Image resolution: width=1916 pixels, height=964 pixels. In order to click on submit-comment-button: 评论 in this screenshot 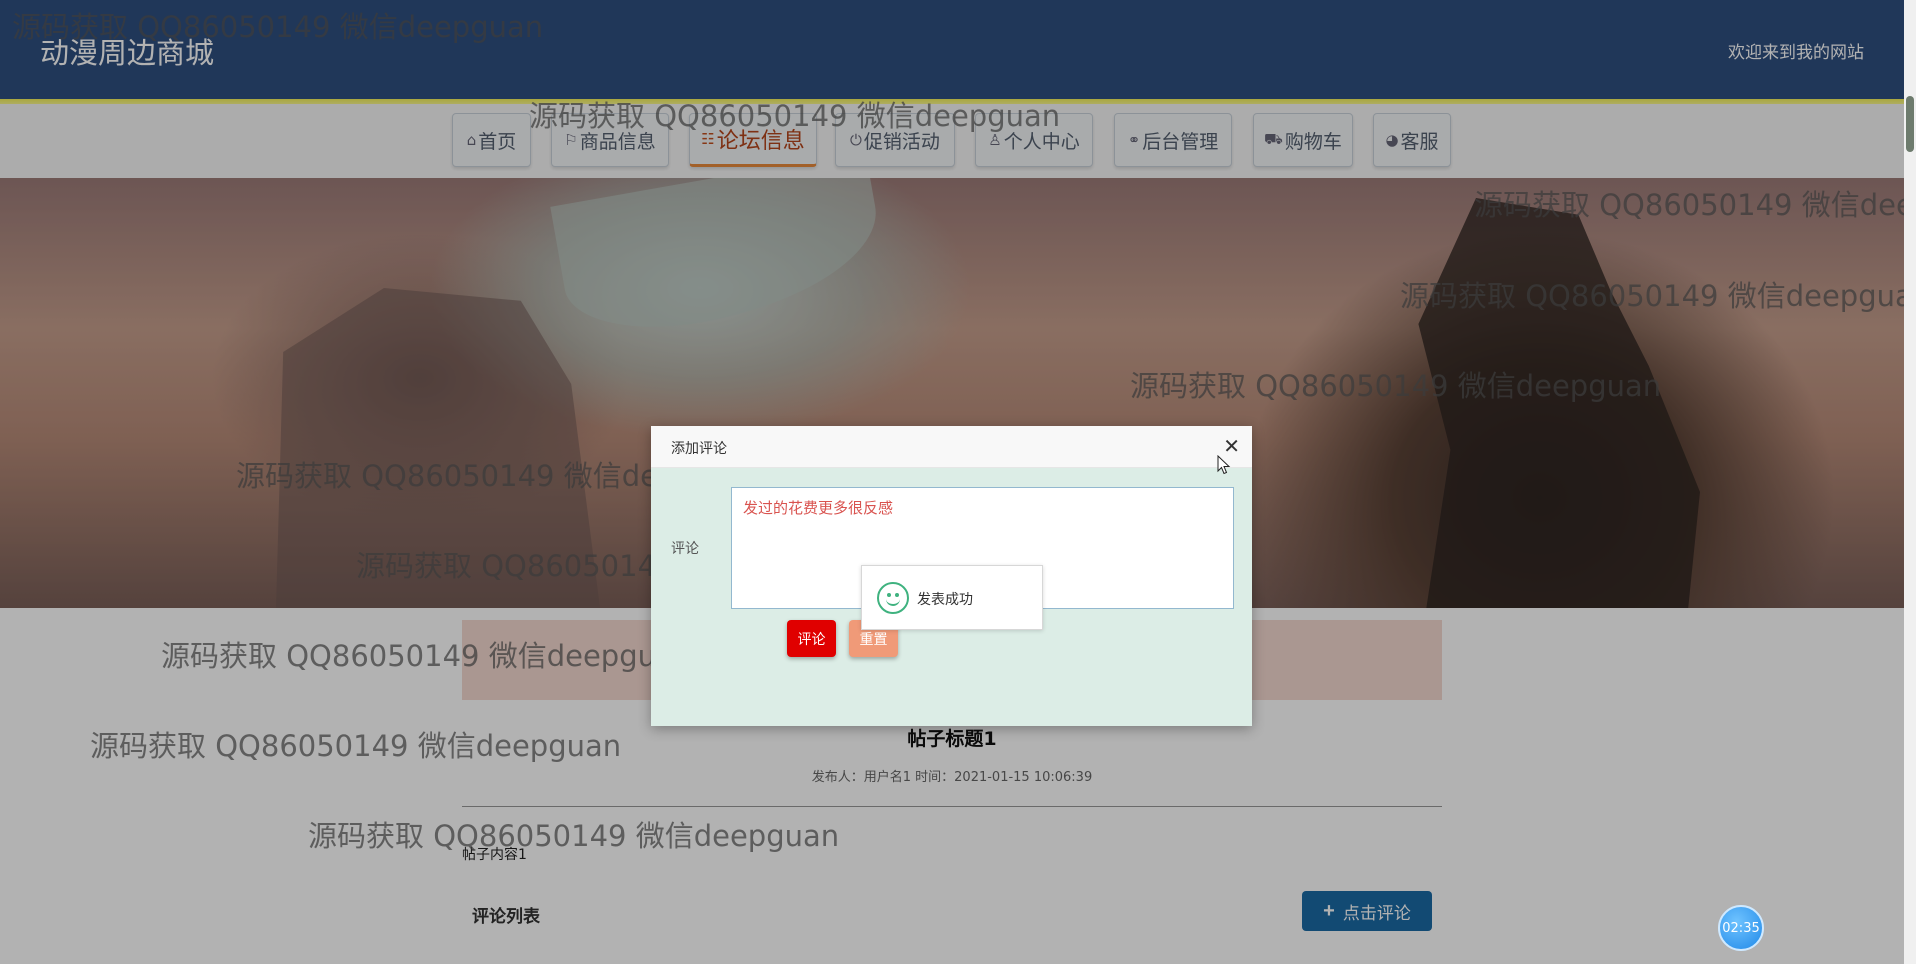, I will do `click(811, 638)`.